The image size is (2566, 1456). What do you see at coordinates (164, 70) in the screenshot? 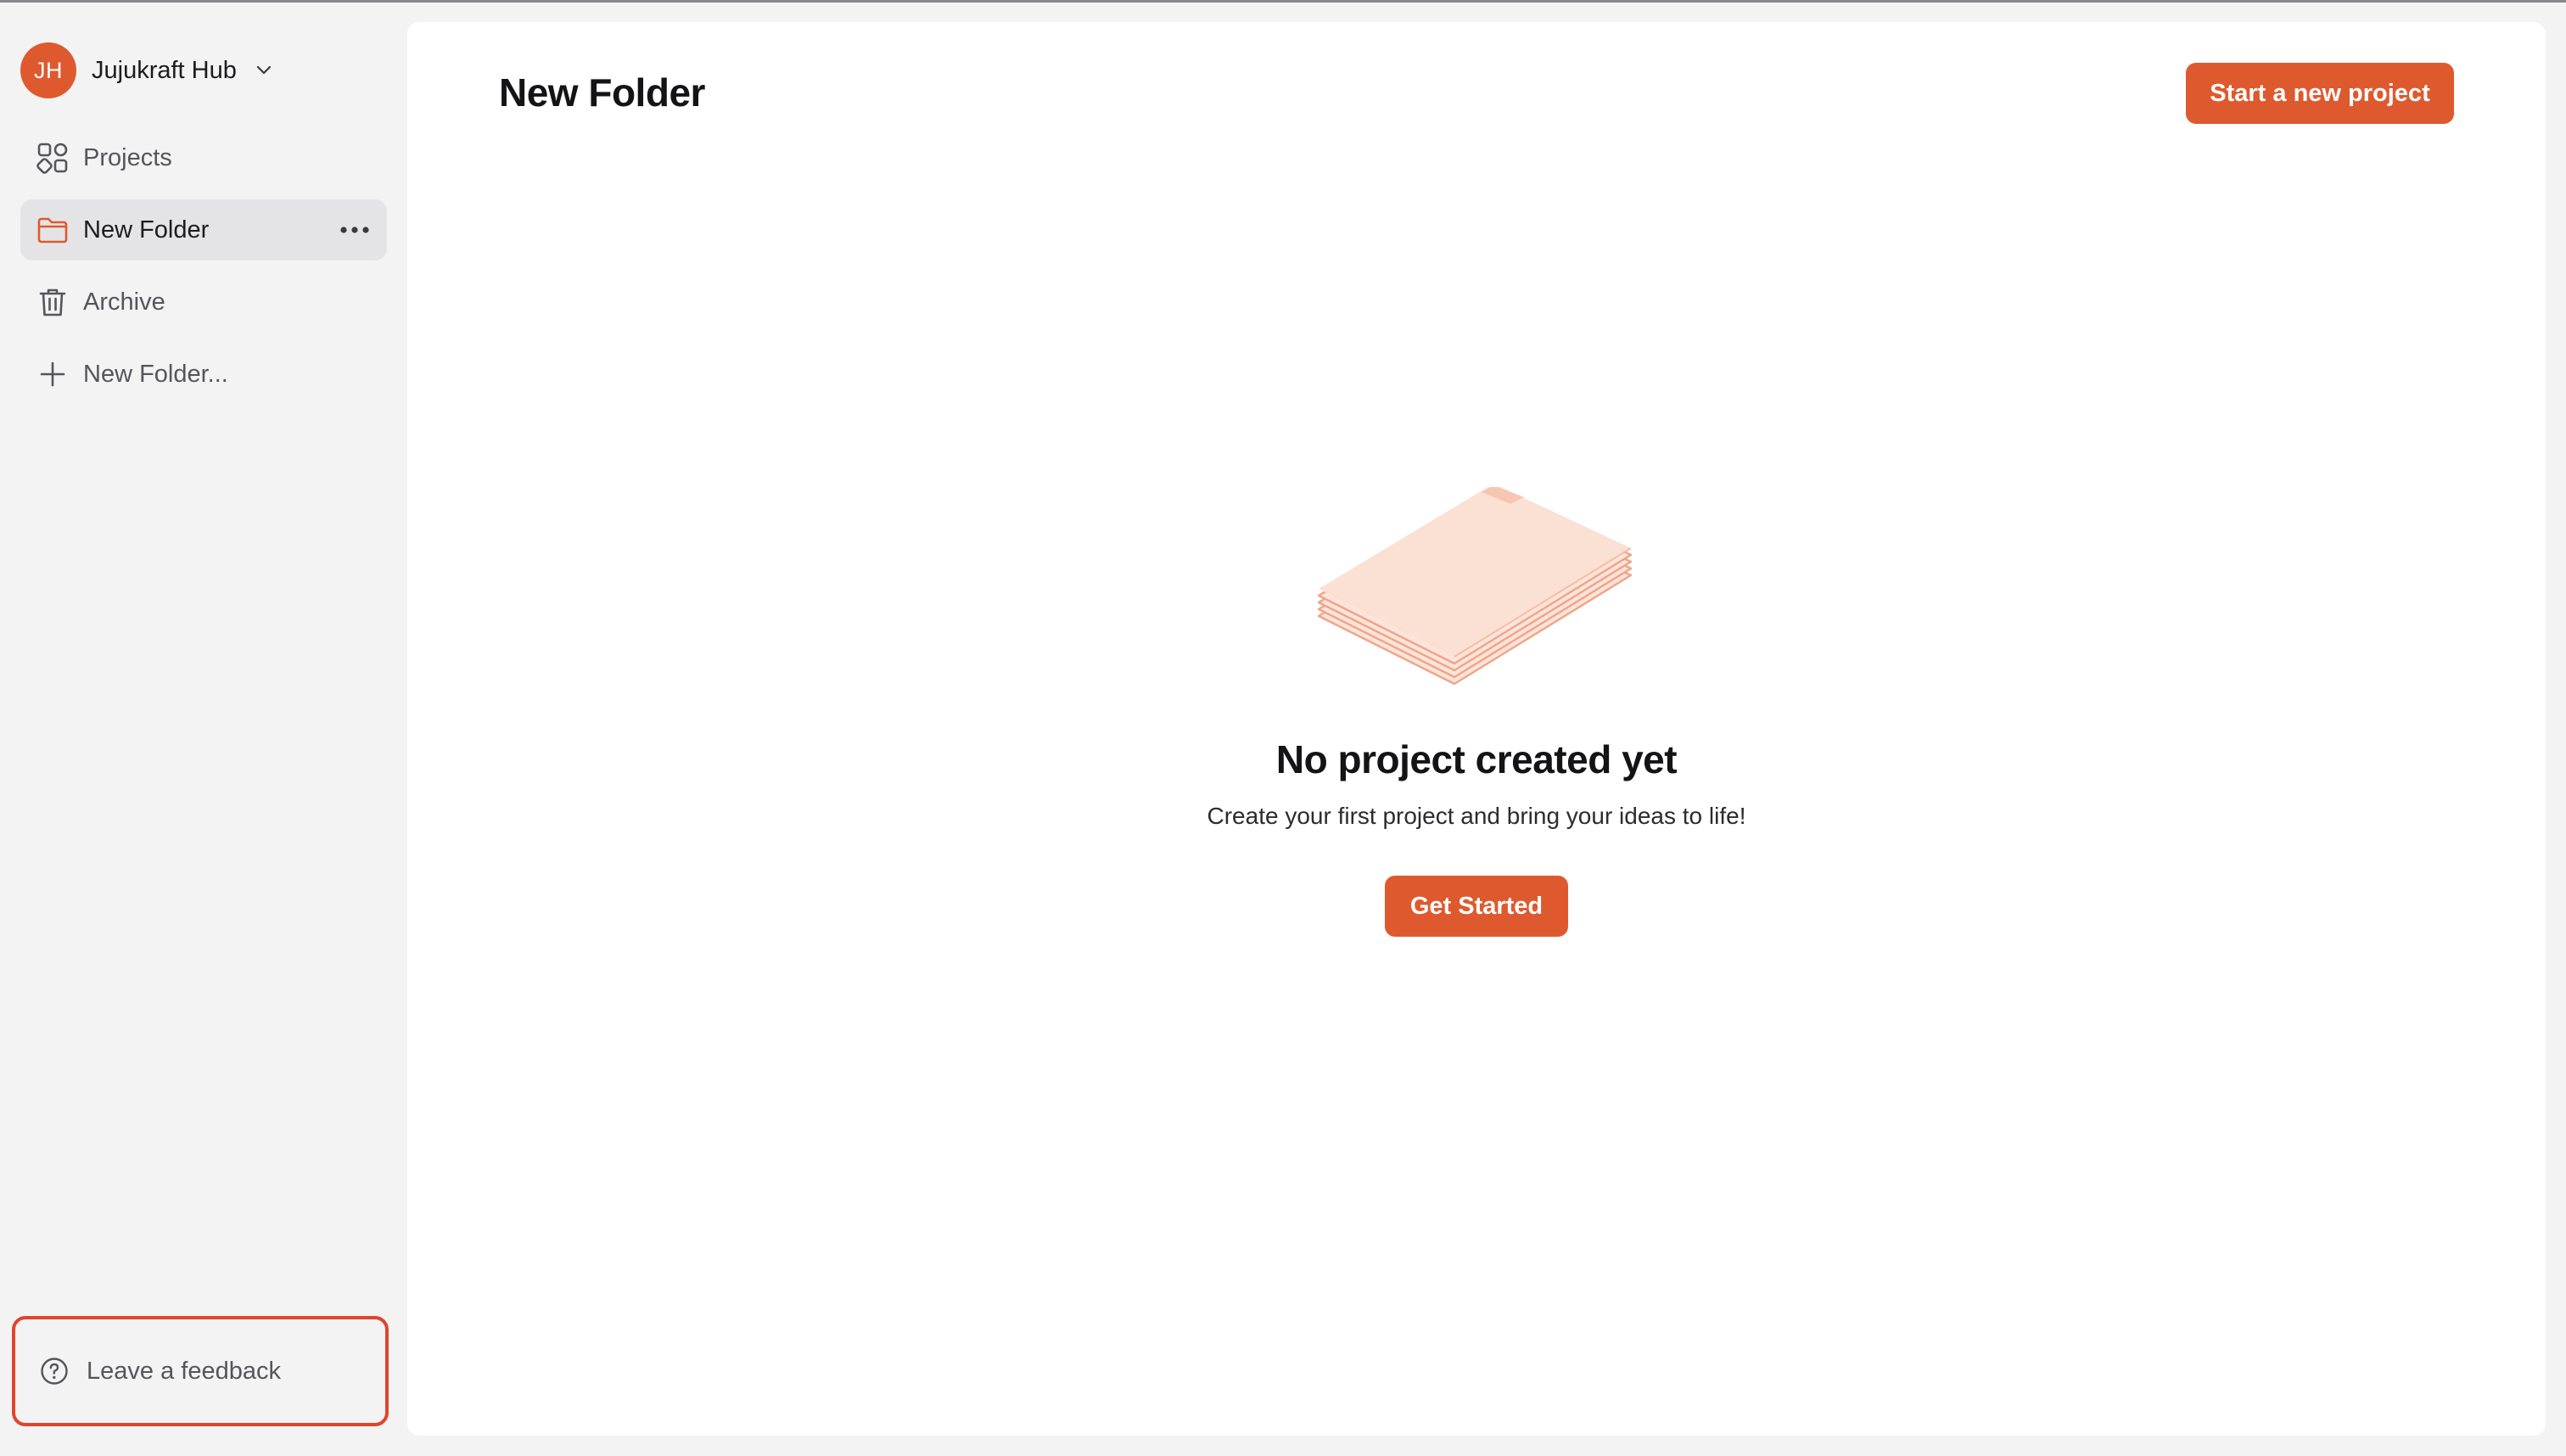
I see `workspace-name: Jujukraft Hub` at bounding box center [164, 70].